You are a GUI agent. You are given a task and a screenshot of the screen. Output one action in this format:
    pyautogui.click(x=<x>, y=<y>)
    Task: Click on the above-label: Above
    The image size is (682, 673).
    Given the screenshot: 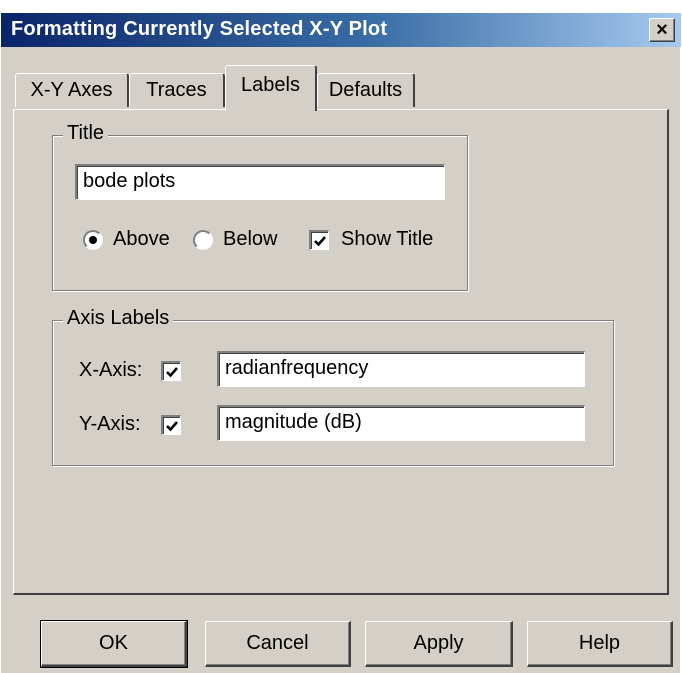 What is the action you would take?
    pyautogui.click(x=141, y=239)
    